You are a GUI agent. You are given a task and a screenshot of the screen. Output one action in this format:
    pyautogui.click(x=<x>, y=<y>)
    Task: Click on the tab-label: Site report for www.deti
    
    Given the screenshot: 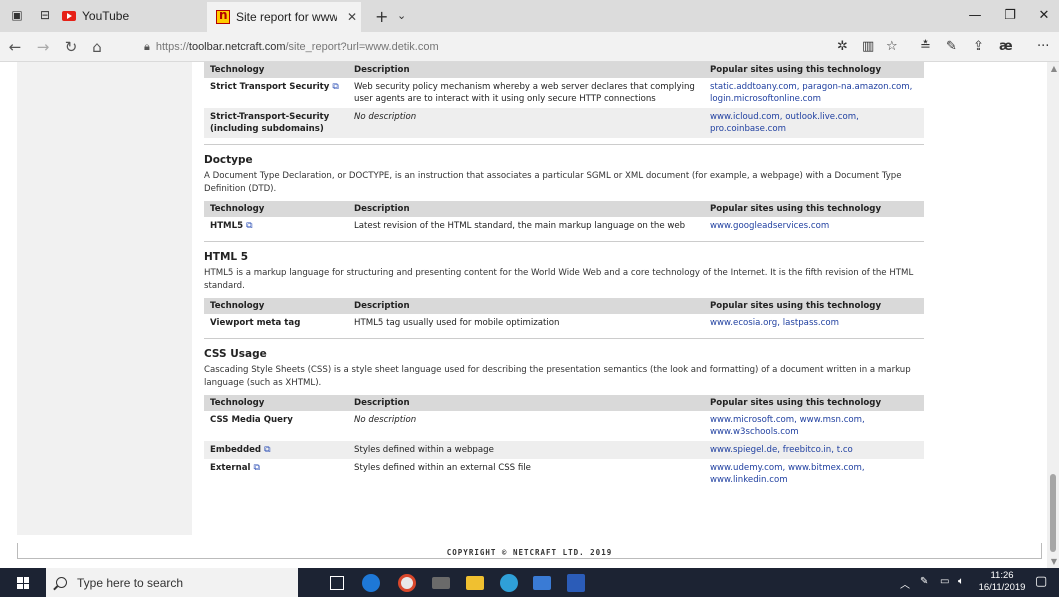 What is the action you would take?
    pyautogui.click(x=286, y=17)
    